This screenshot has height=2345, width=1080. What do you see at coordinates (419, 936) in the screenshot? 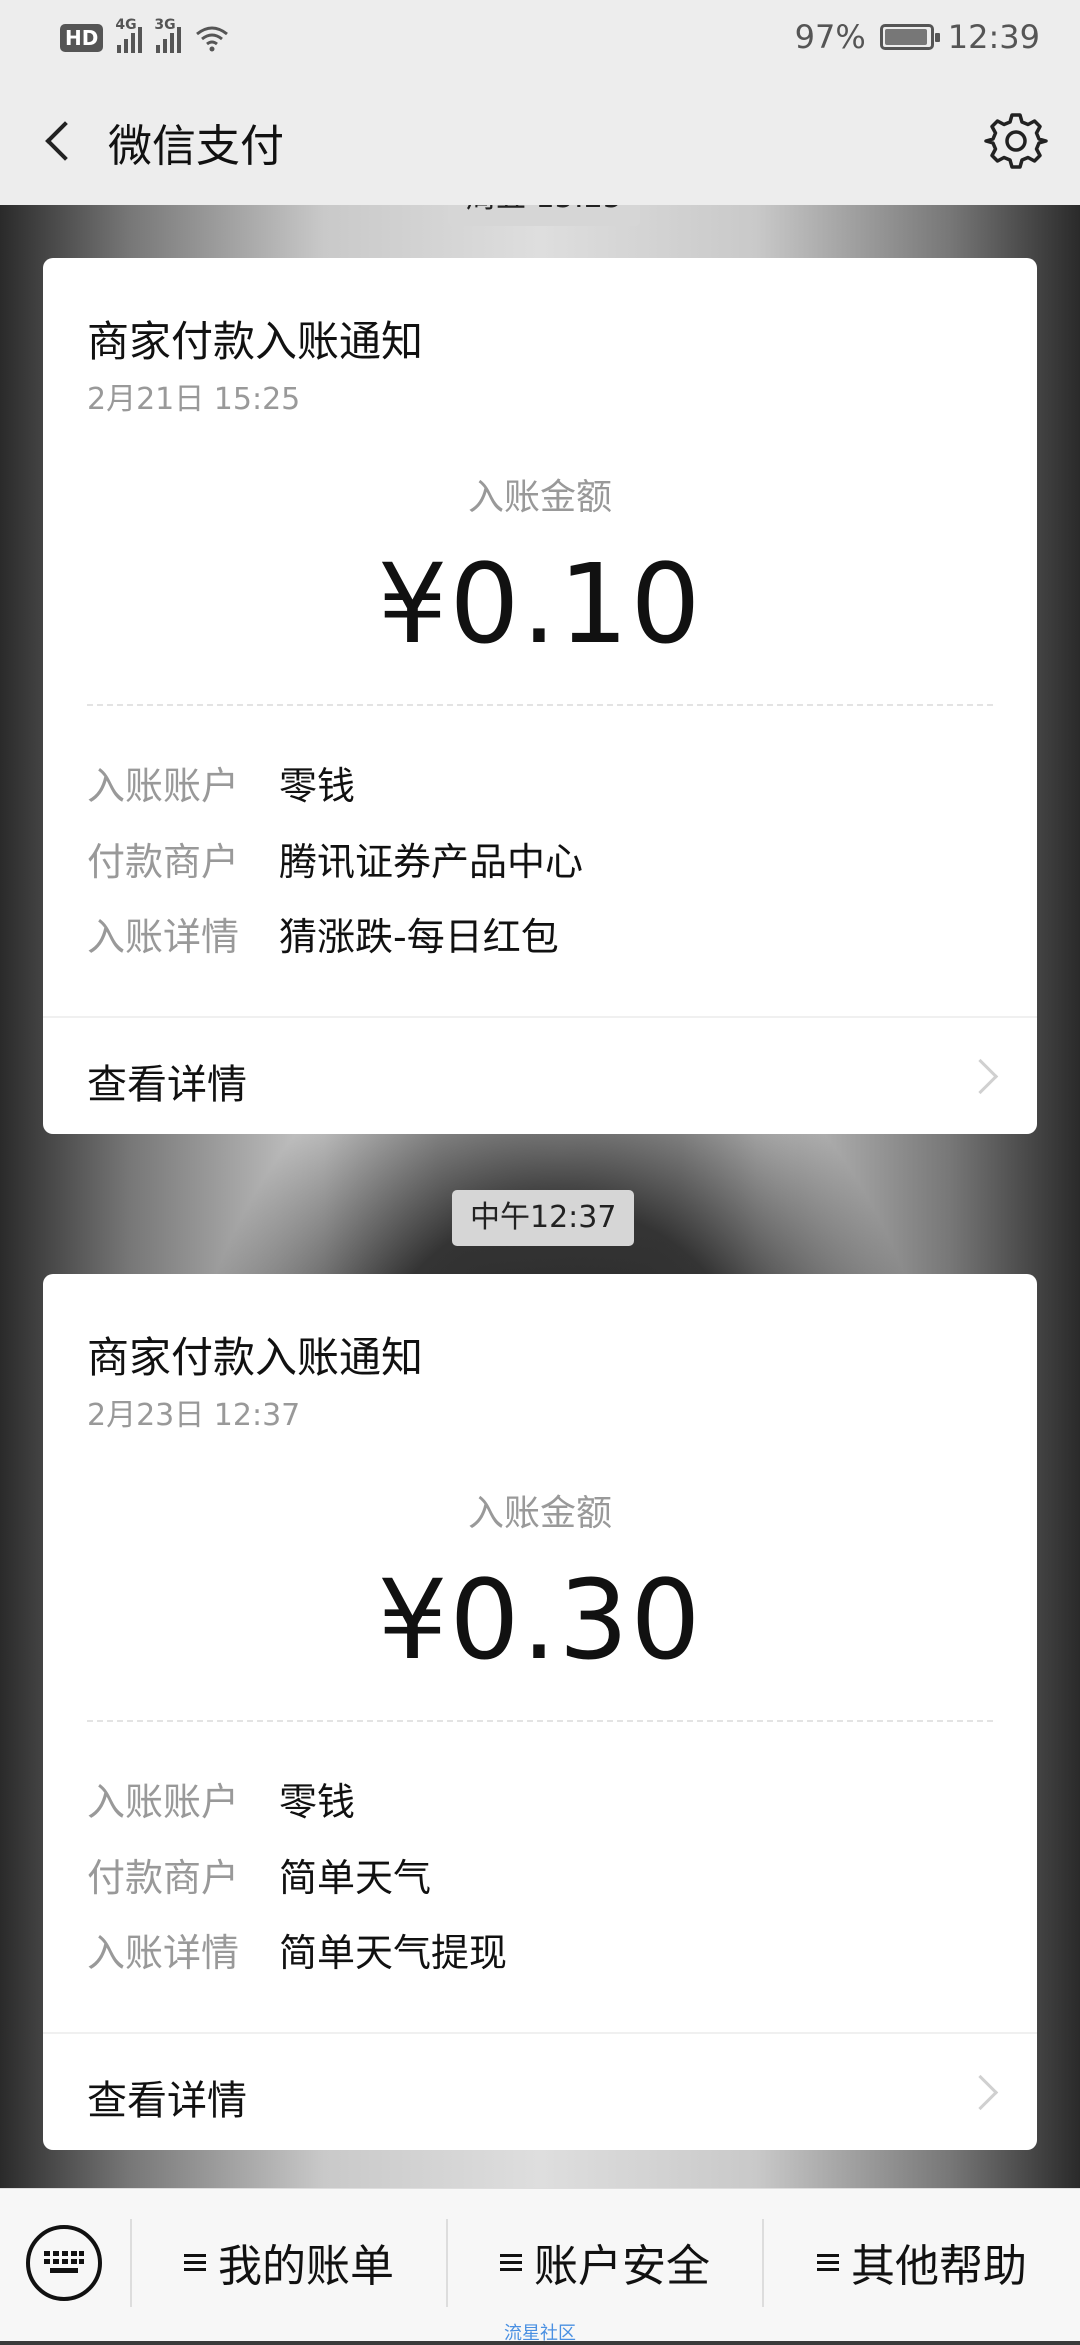
I see `info-value: 猜涨跌-每日红包` at bounding box center [419, 936].